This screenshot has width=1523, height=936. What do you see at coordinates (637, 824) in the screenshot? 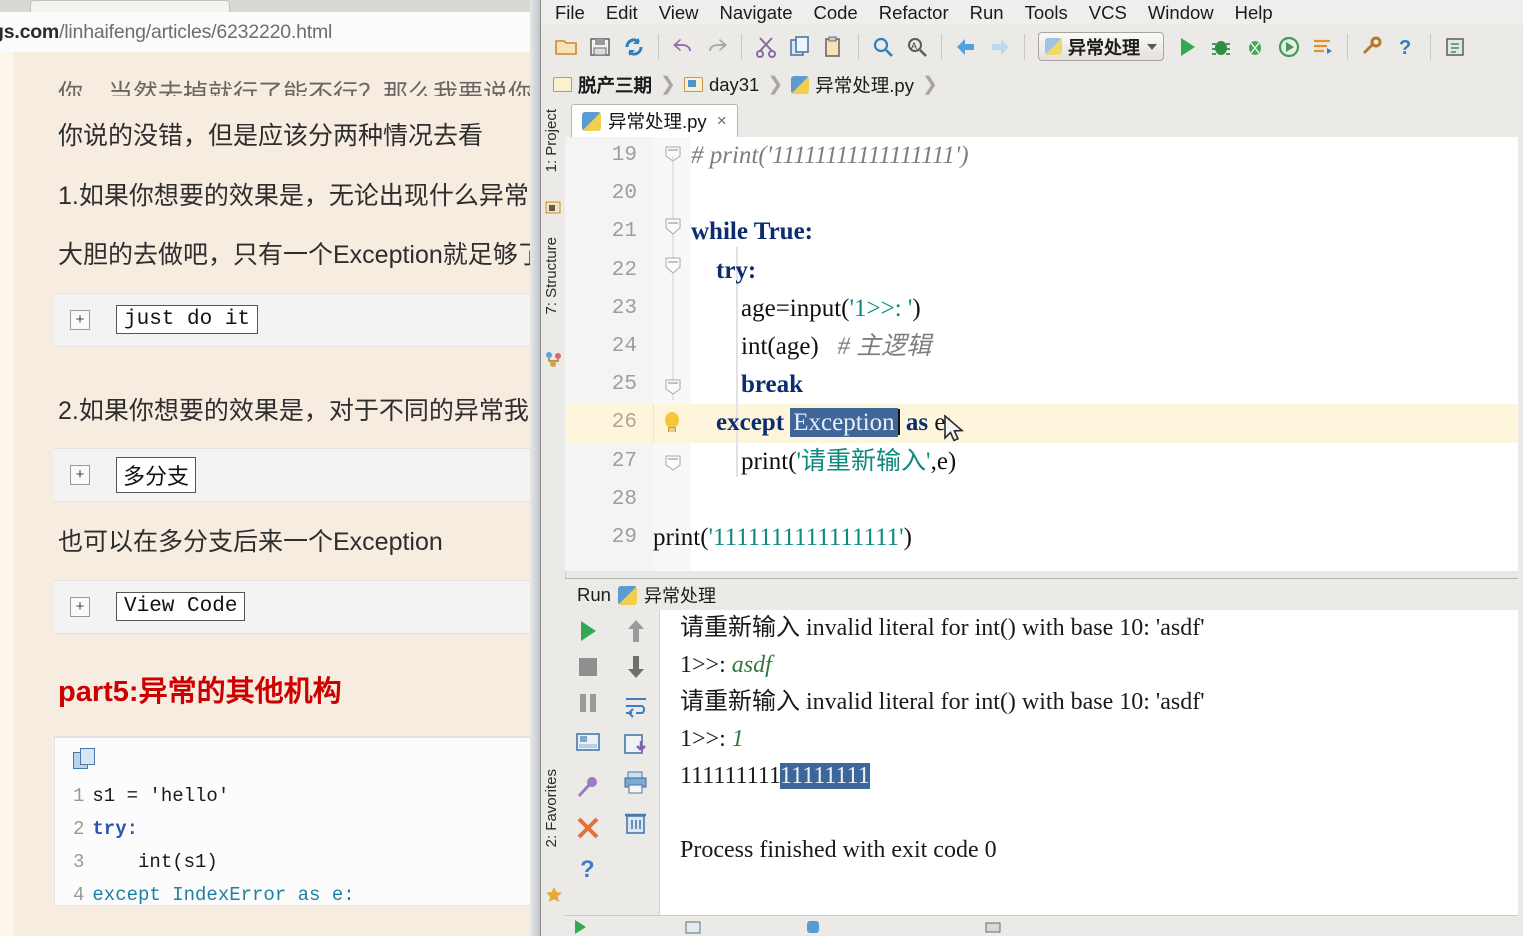
I see `trash-icon` at bounding box center [637, 824].